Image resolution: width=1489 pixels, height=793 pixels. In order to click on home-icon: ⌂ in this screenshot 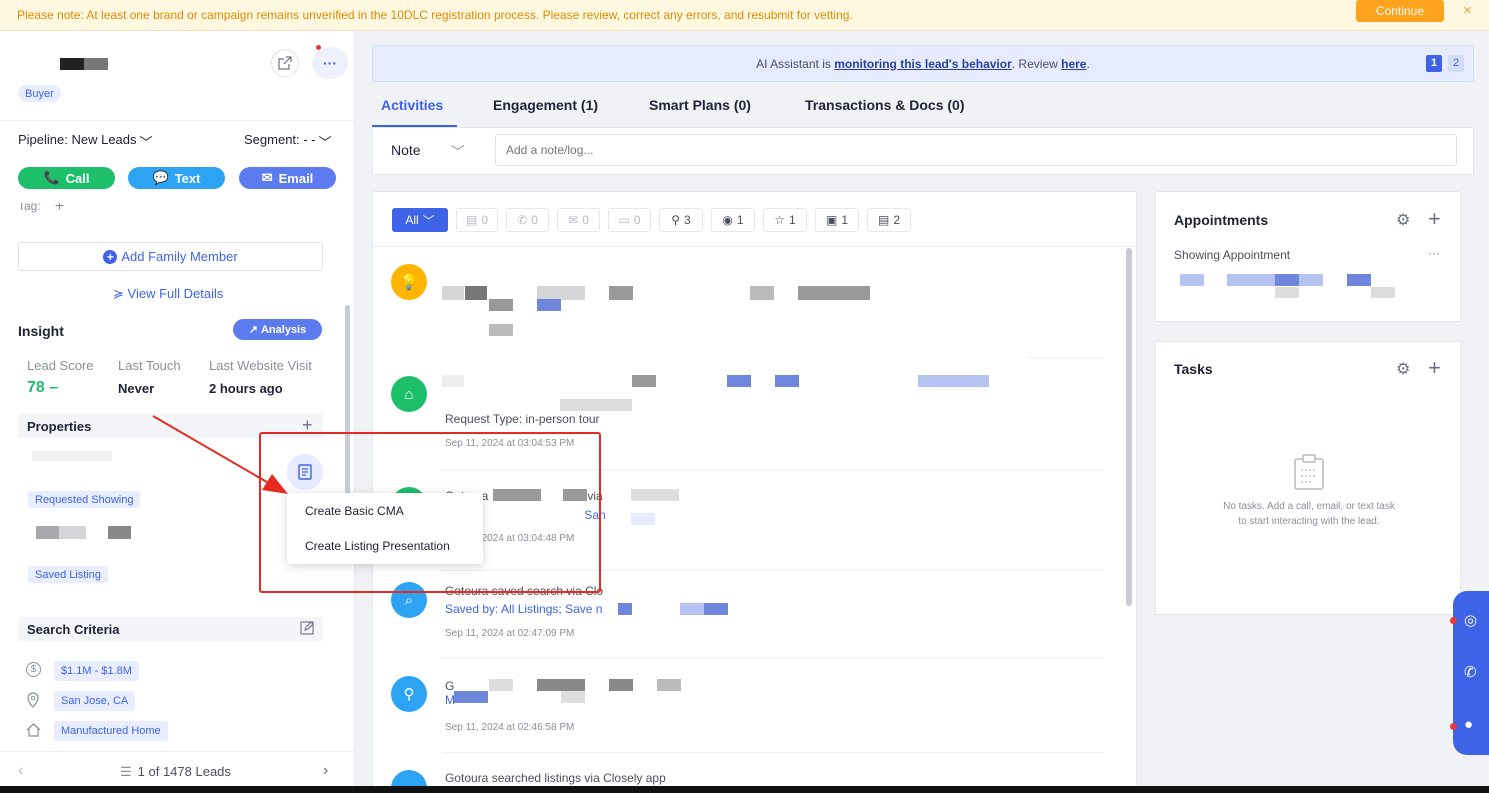, I will do `click(409, 394)`.